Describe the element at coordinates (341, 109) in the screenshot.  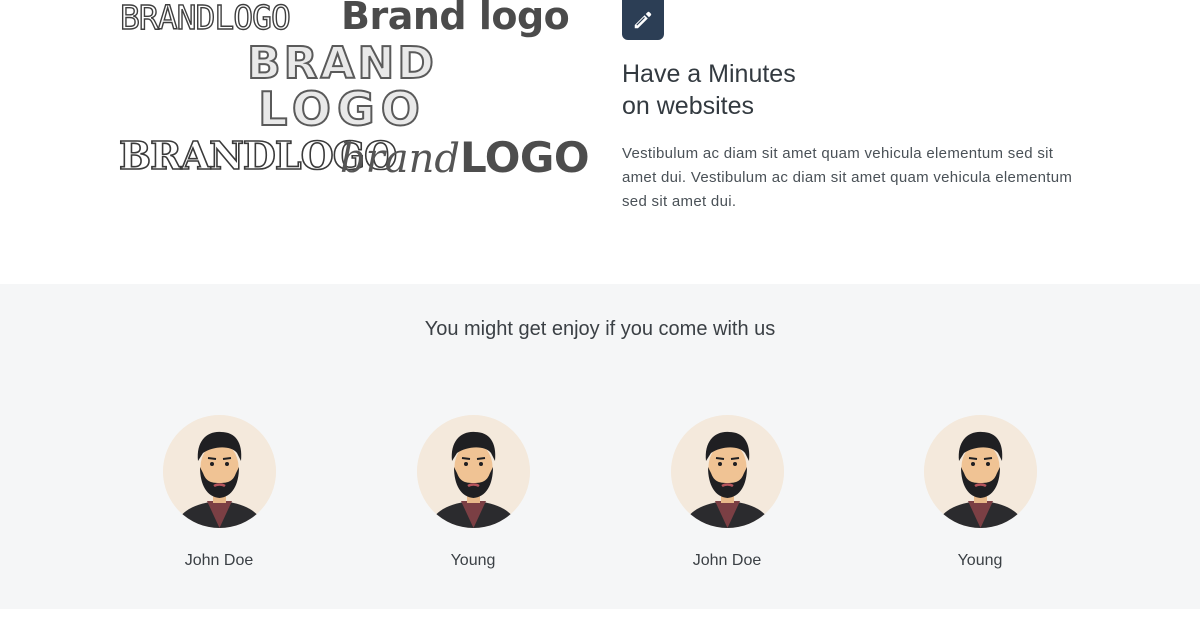
I see `brand-logo-sketch-bottom: LOGO` at that location.